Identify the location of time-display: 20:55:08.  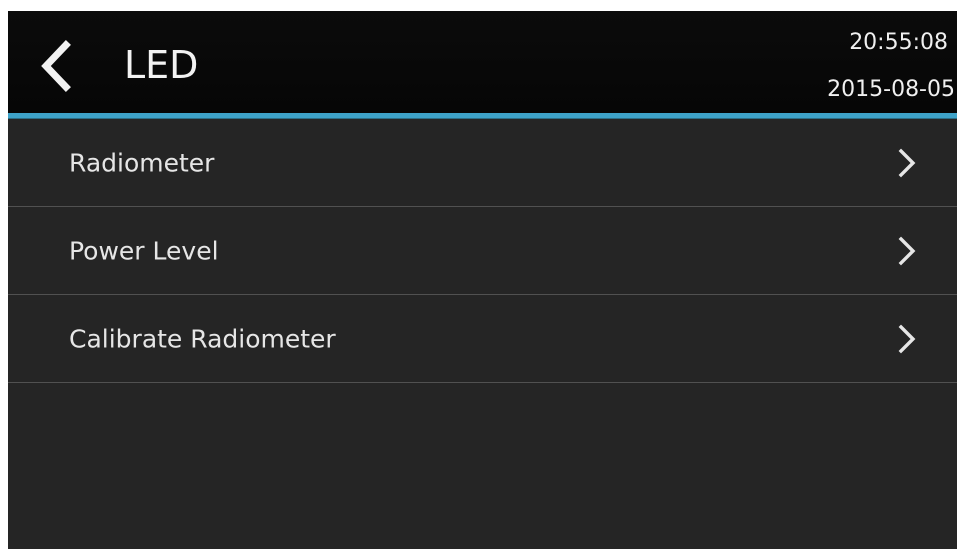
(898, 42).